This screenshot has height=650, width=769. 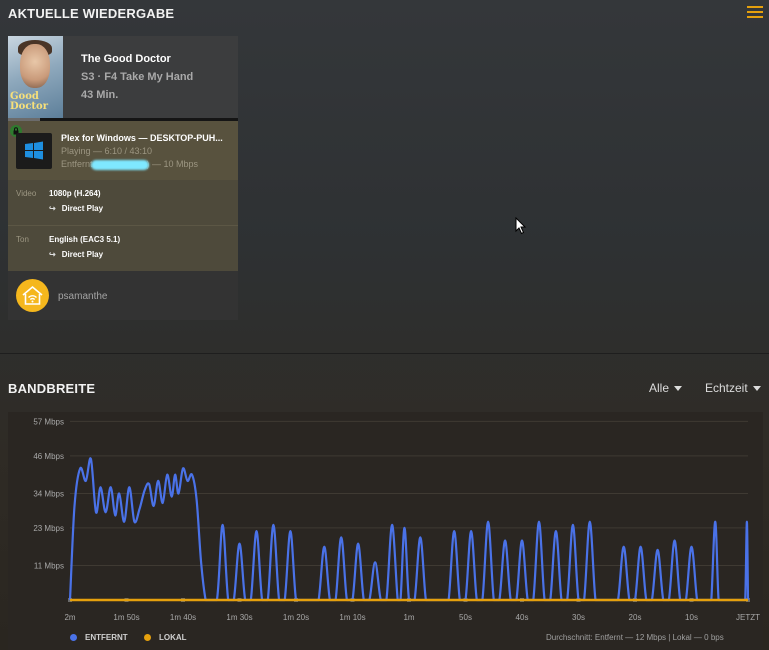 I want to click on video-decision-label: Direct Play, so click(x=82, y=208).